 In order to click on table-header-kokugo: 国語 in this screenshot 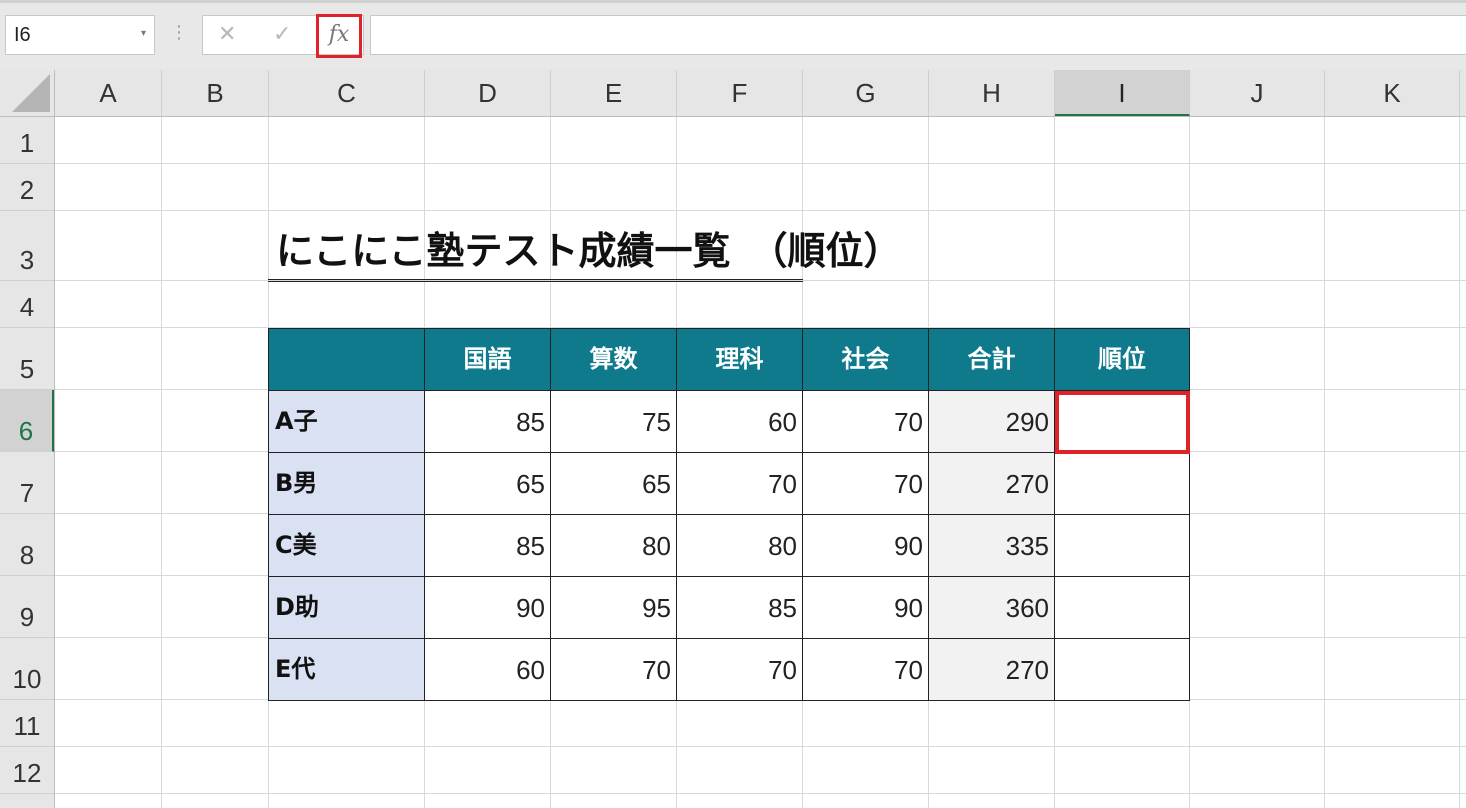, I will do `click(487, 359)`.